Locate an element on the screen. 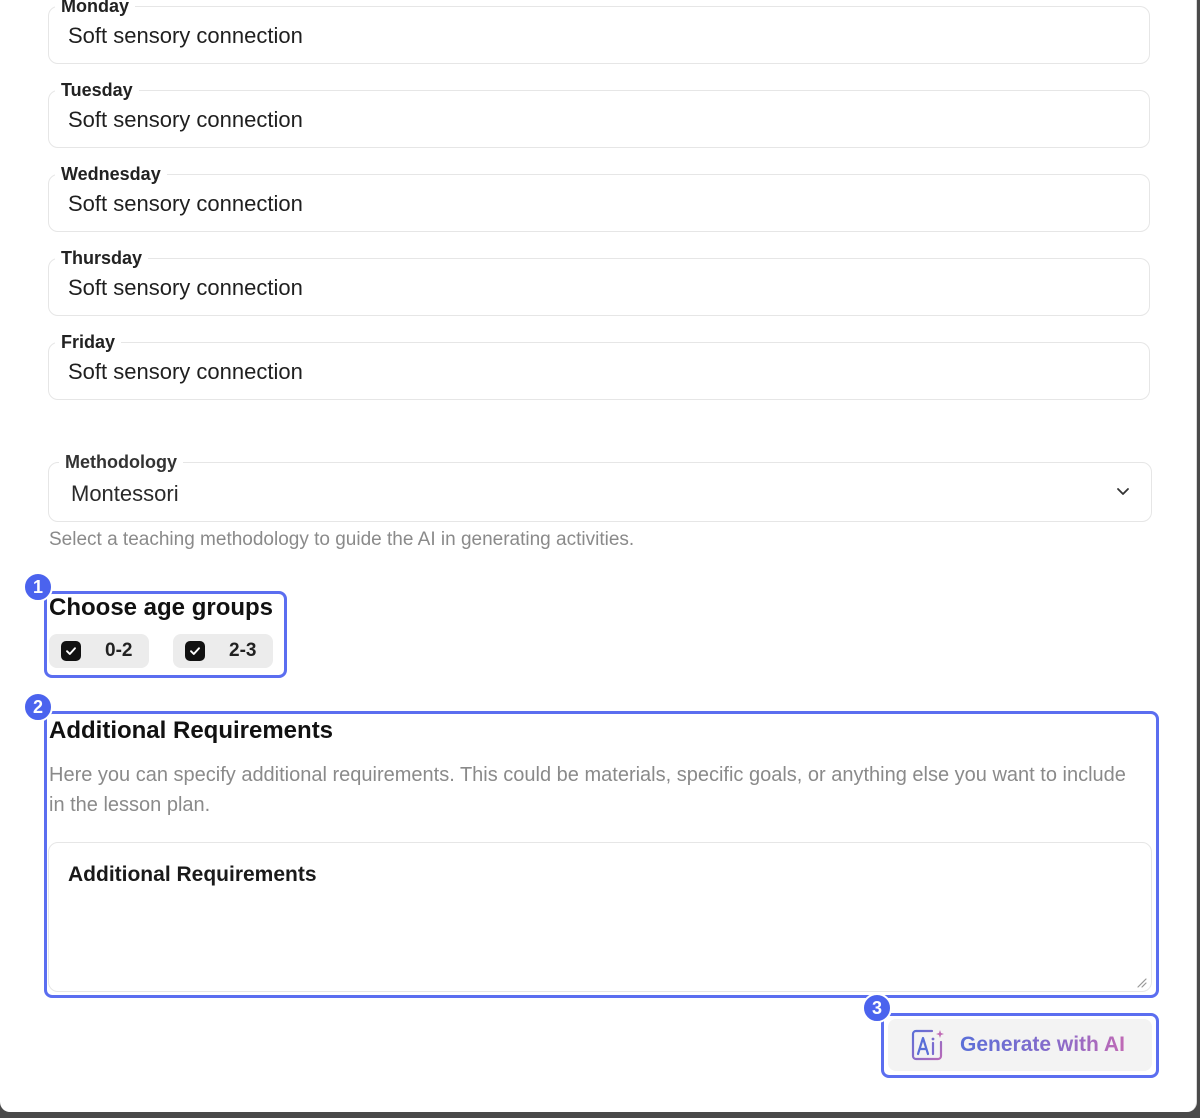 This screenshot has height=1118, width=1200. thursday-value: Soft sensory connection is located at coordinates (185, 287).